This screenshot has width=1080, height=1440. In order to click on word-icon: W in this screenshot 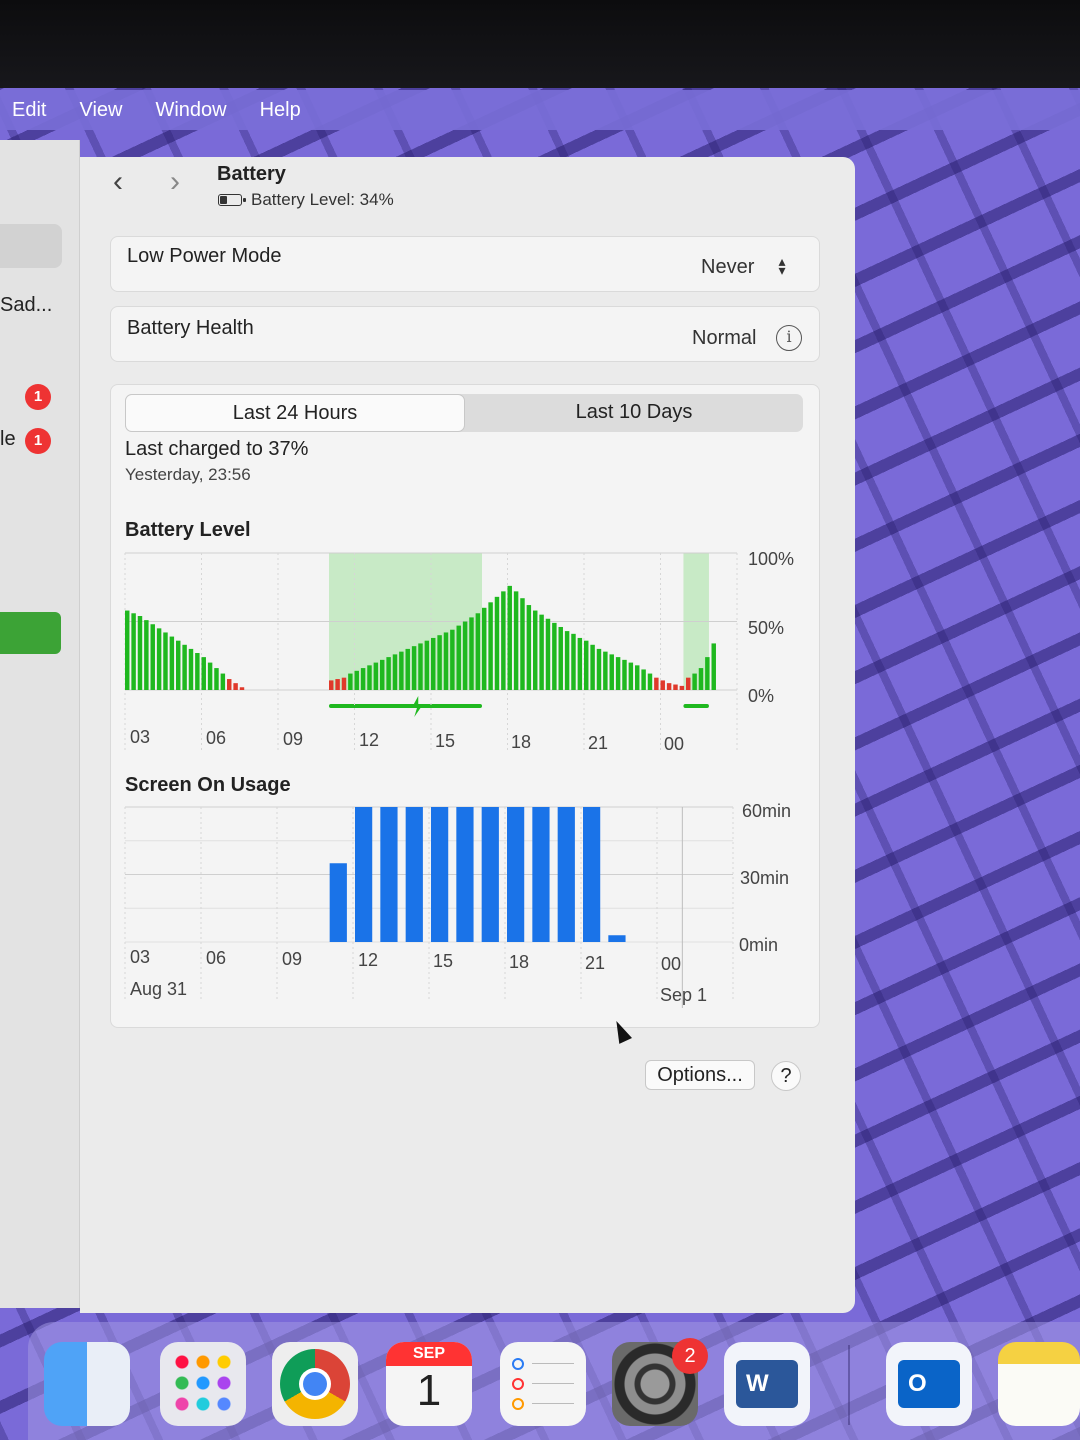, I will do `click(767, 1384)`.